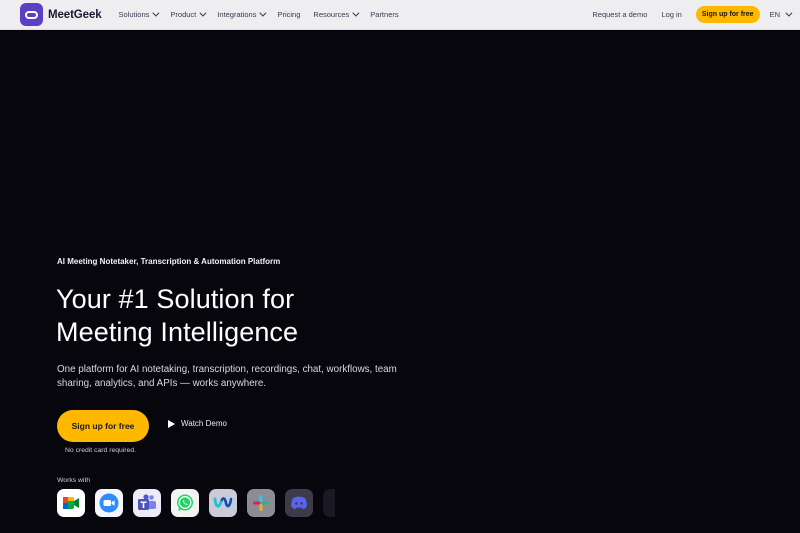 The width and height of the screenshot is (800, 533). I want to click on whatsapp-icon, so click(185, 503).